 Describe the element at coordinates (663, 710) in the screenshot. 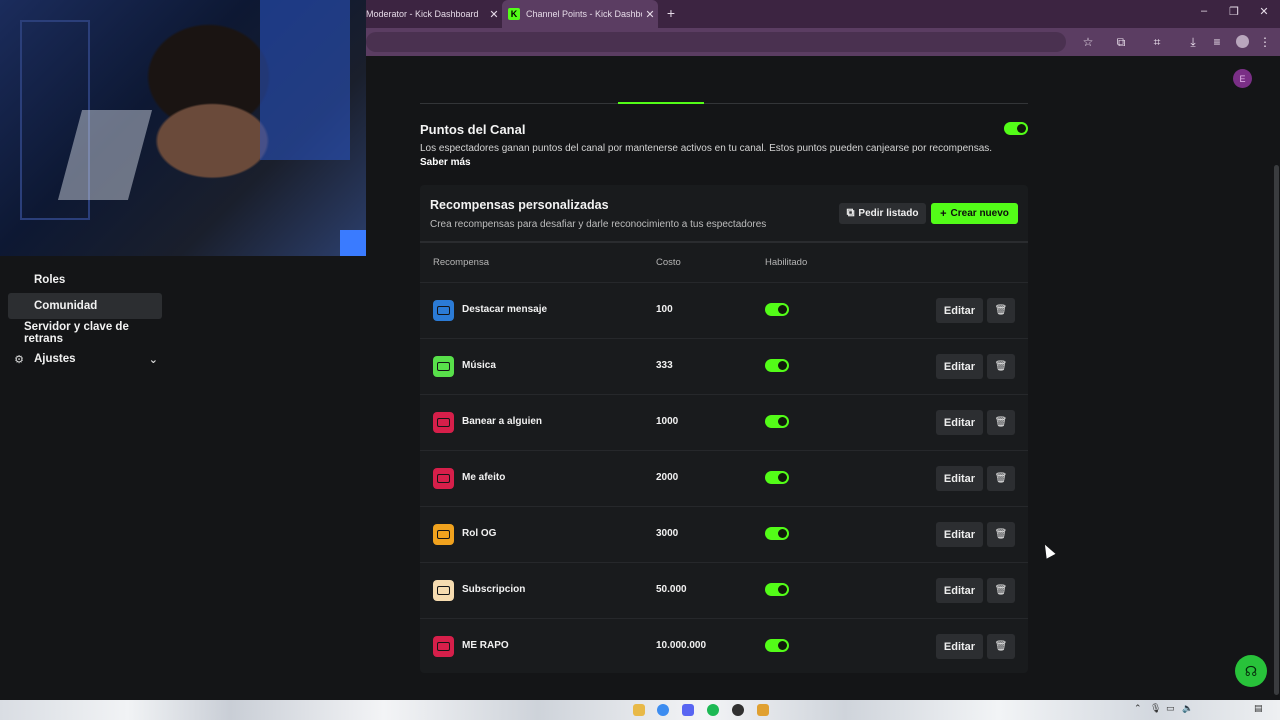

I see `chrome-icon` at that location.